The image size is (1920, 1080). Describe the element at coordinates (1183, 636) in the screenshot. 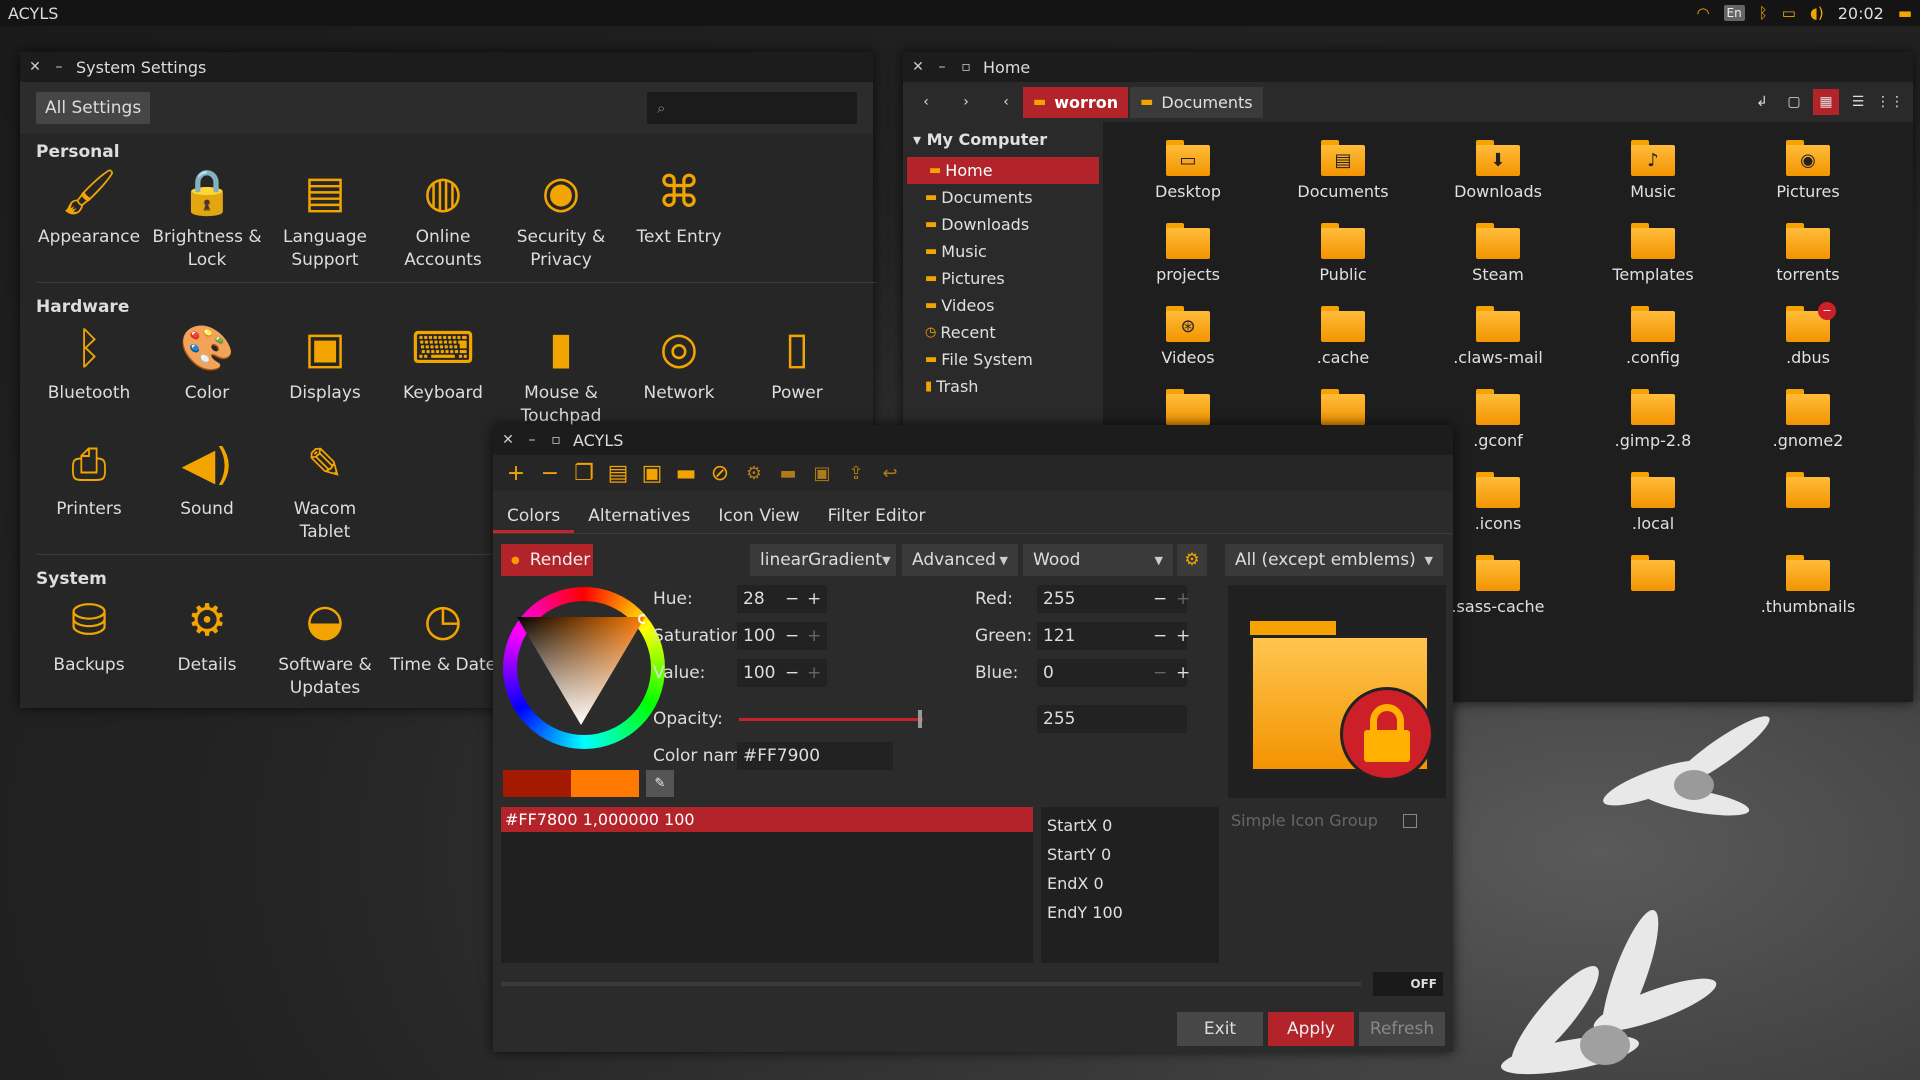

I see `green-increment-button: +` at that location.